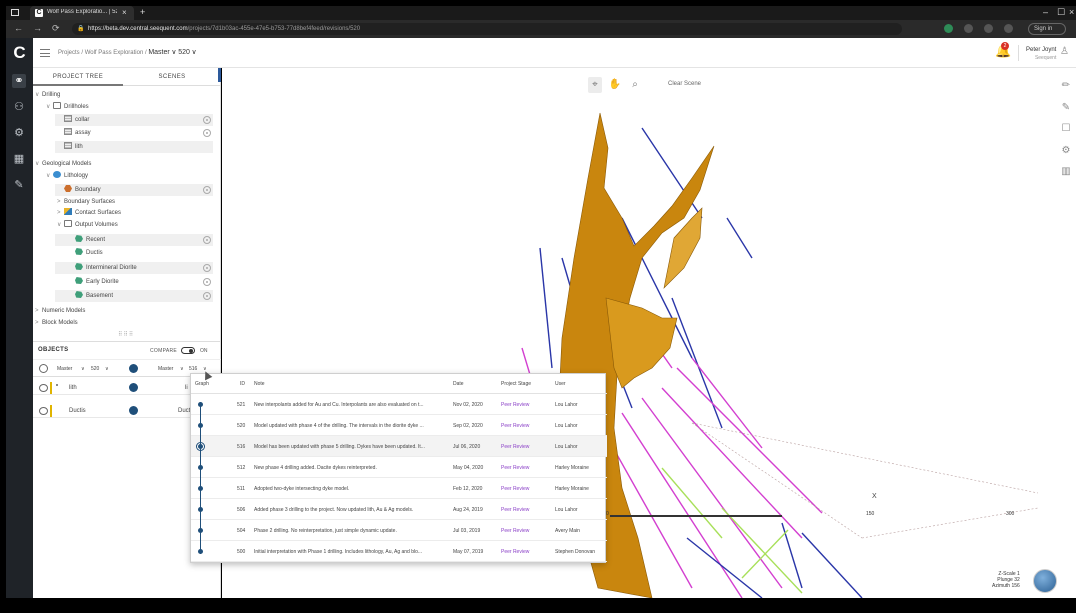 The image size is (1076, 613). Describe the element at coordinates (134, 147) in the screenshot. I see `tree-item: lith` at that location.